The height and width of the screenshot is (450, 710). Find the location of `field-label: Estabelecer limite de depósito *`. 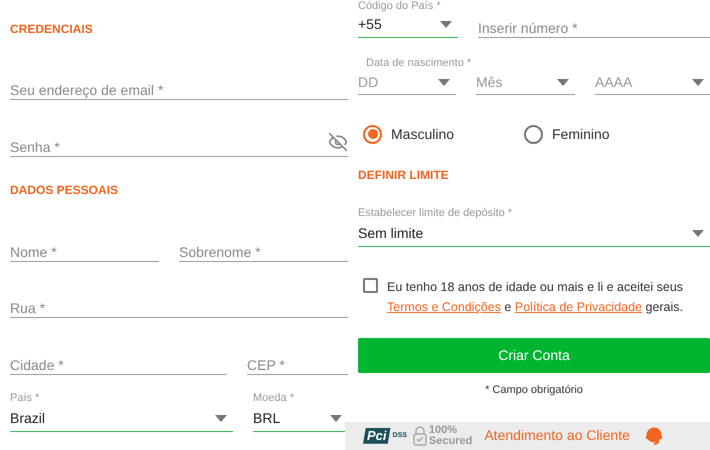

field-label: Estabelecer limite de depósito * is located at coordinates (436, 213).